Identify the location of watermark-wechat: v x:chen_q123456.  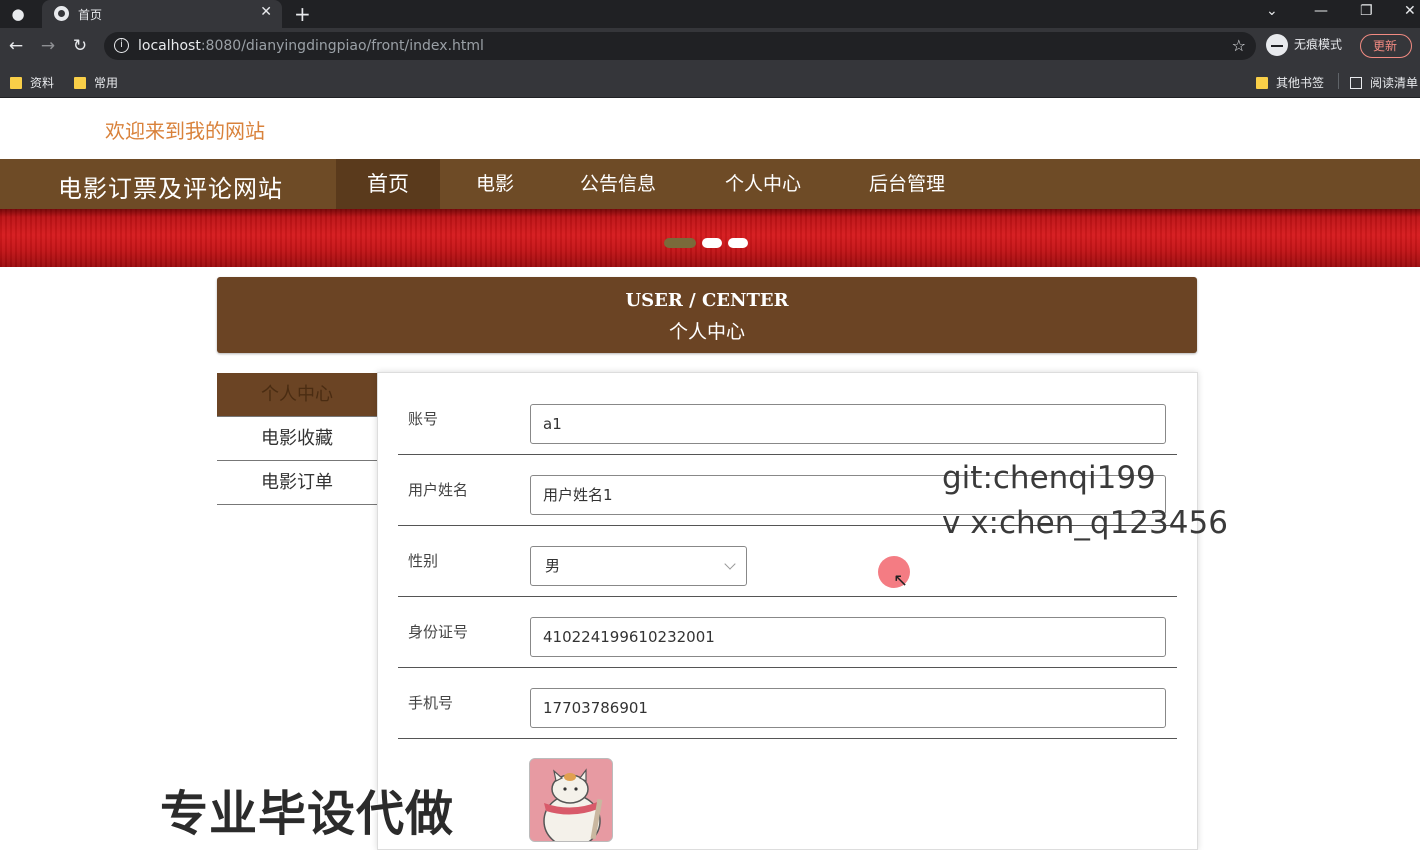
(1085, 523).